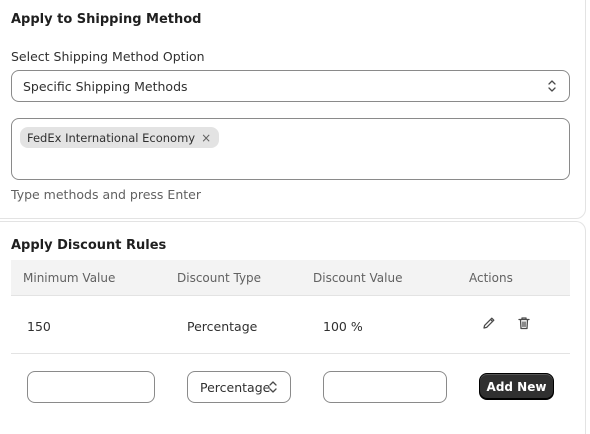 This screenshot has width=590, height=434. I want to click on row-minimum-value: 150, so click(39, 326).